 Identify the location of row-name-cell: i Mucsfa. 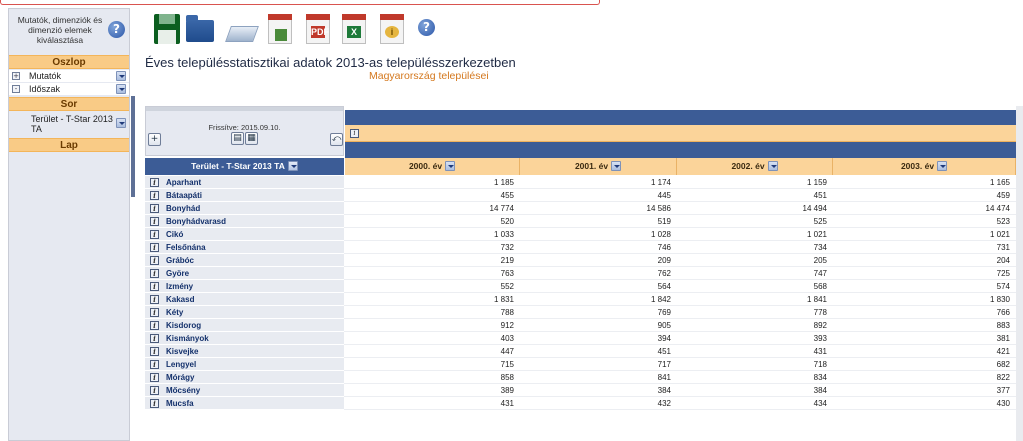
(244, 403).